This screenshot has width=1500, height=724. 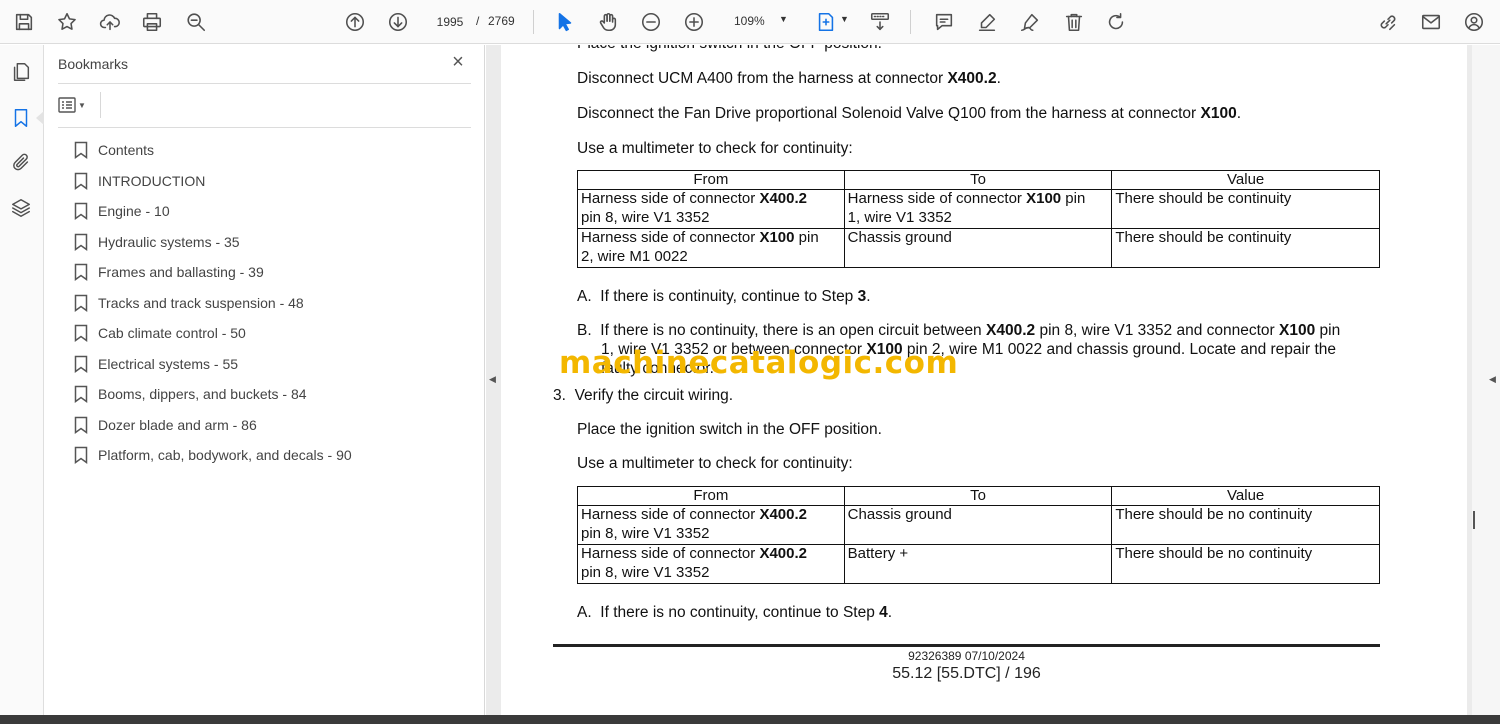 I want to click on bookmark-label: Booms, dippers, and buckets - 84, so click(x=202, y=394).